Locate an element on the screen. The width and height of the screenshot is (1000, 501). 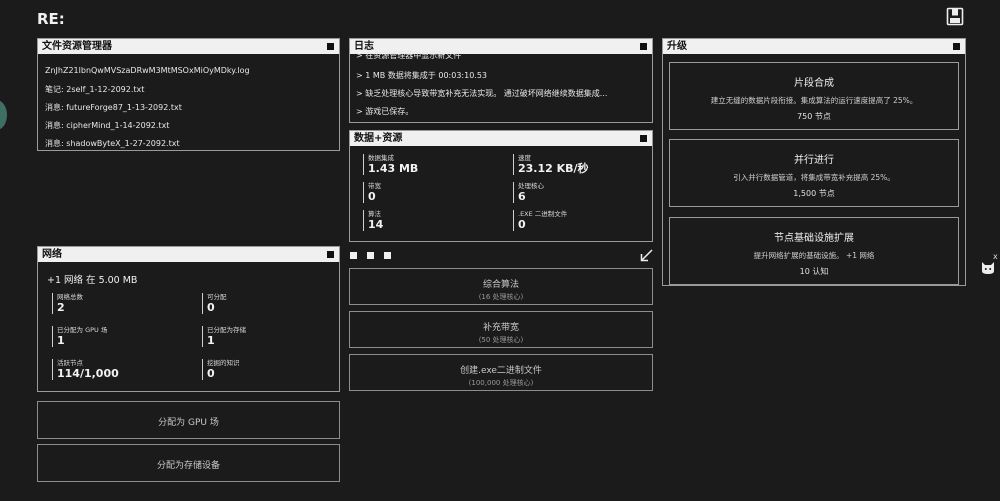
stat-gpu-allocated: 已分配为 GPU 场 1 is located at coordinates (79, 336).